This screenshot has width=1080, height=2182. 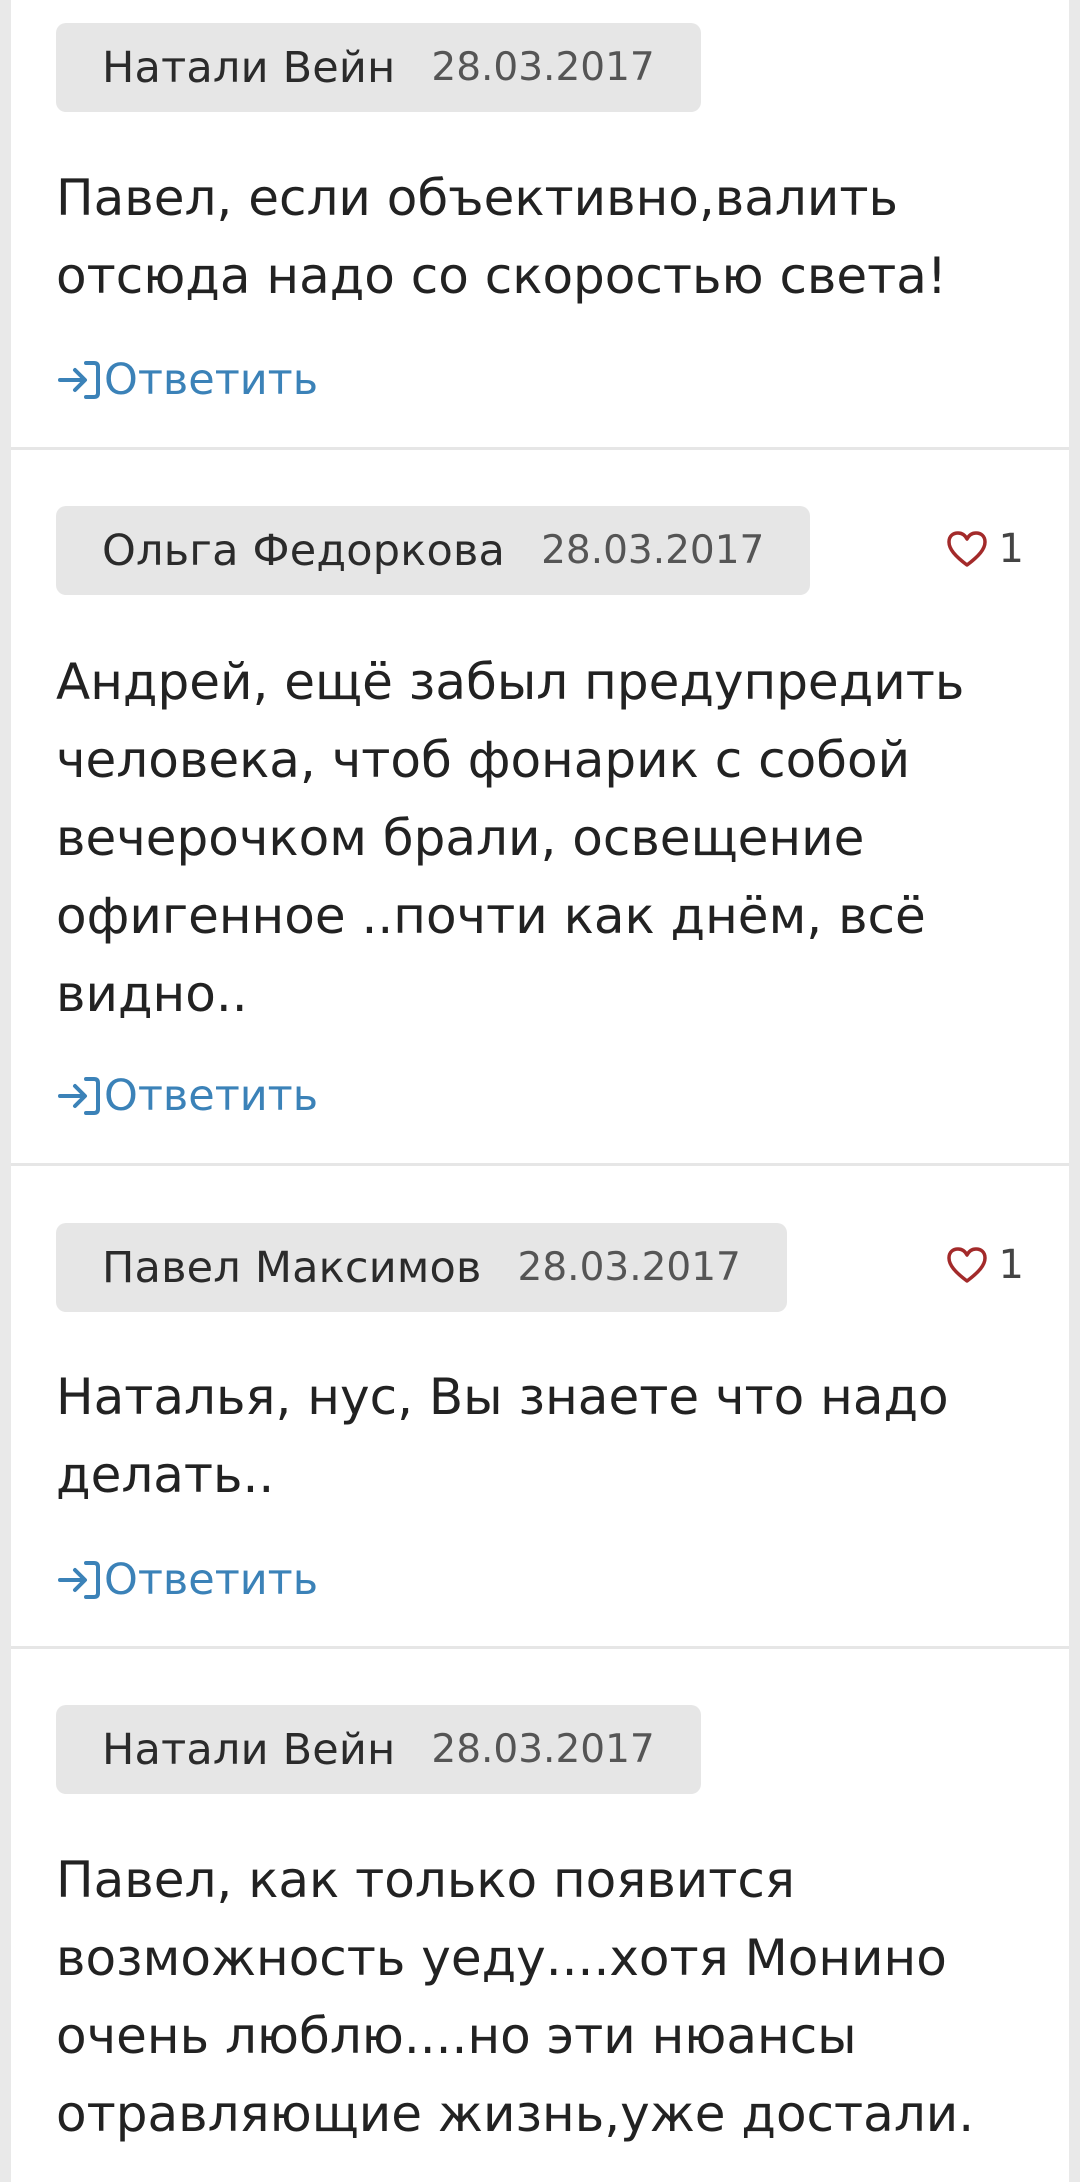 I want to click on comment-author: Ольга Федоркова, so click(x=303, y=551).